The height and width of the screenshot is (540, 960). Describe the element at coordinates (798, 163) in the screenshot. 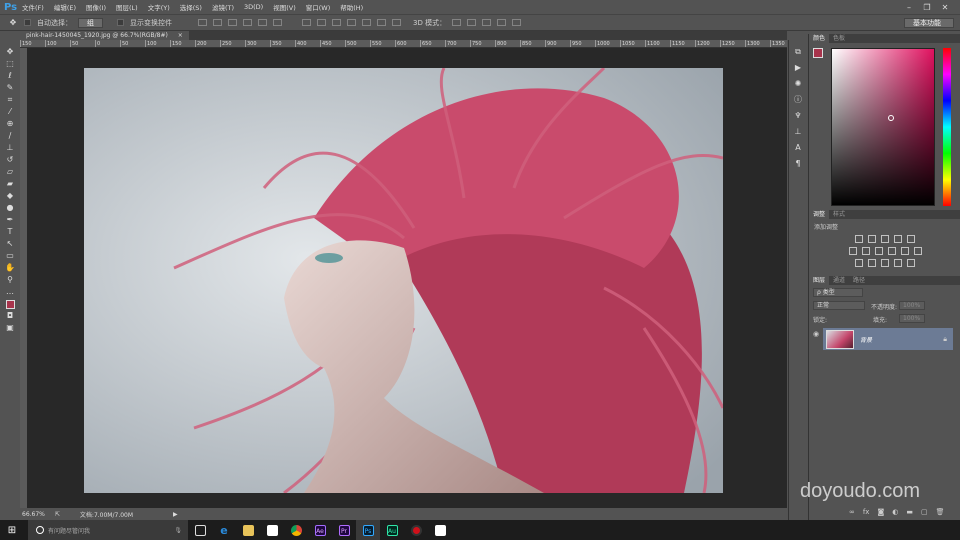

I see `paragraph-icon: ¶` at that location.